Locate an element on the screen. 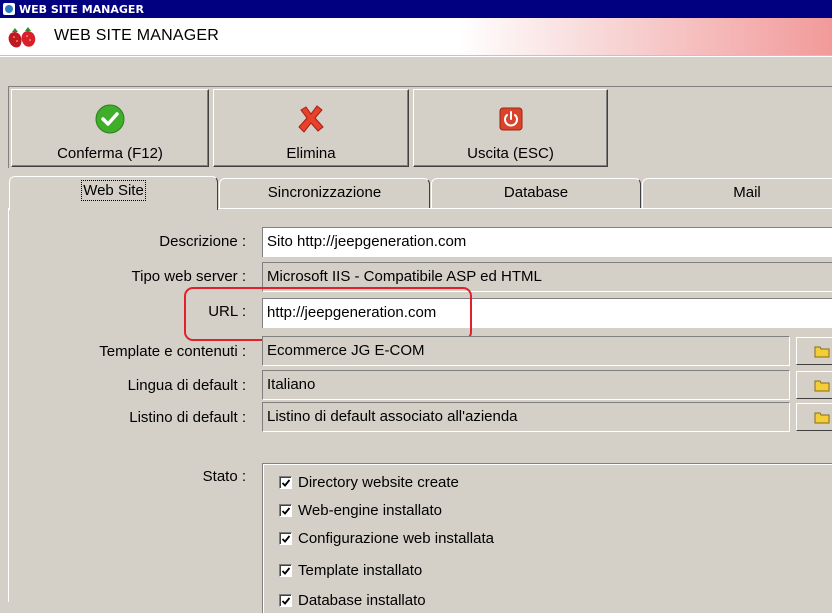 The height and width of the screenshot is (613, 832). checkbox-label: Directory website create is located at coordinates (378, 482).